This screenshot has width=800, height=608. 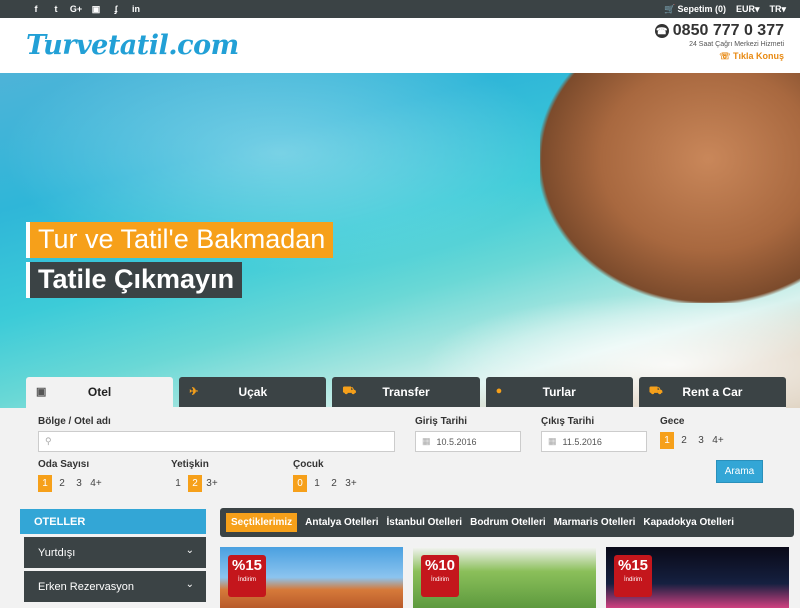 I want to click on checkout-input: ▦ 11.5.2016, so click(x=594, y=441).